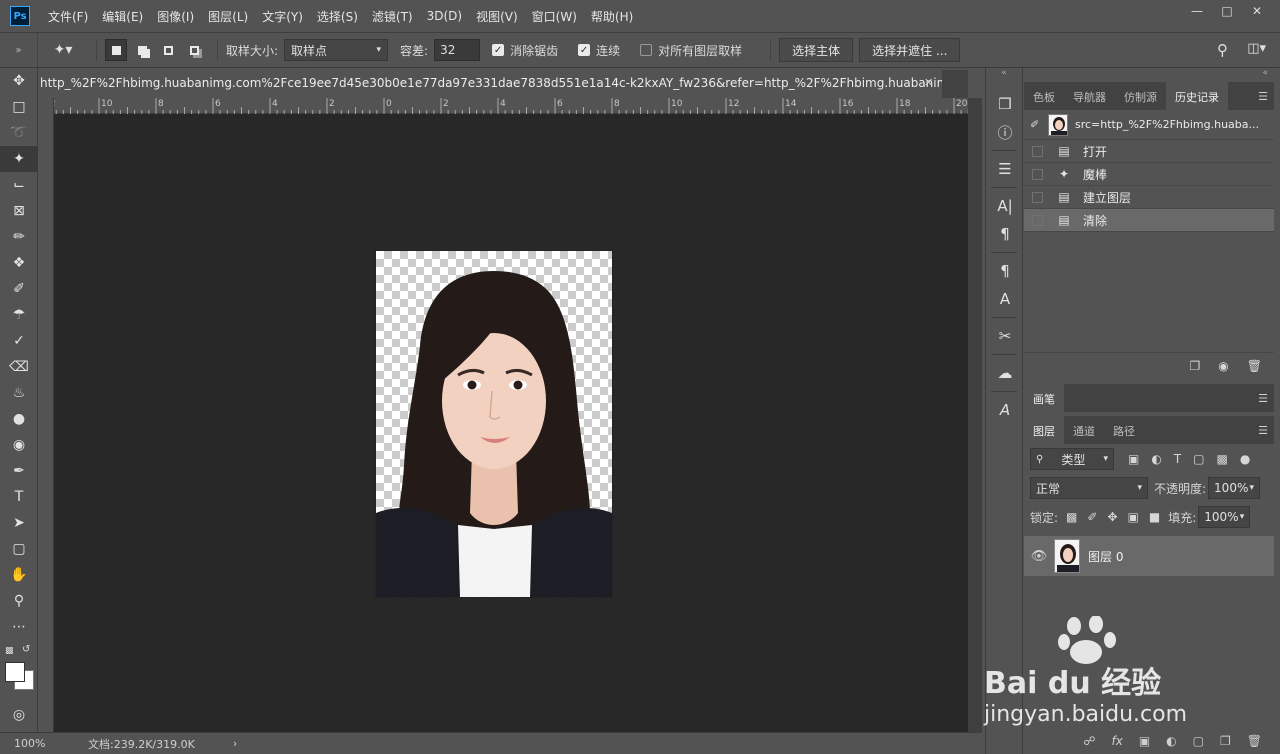  I want to click on filter-adjustment-icon: ◐, so click(1156, 459).